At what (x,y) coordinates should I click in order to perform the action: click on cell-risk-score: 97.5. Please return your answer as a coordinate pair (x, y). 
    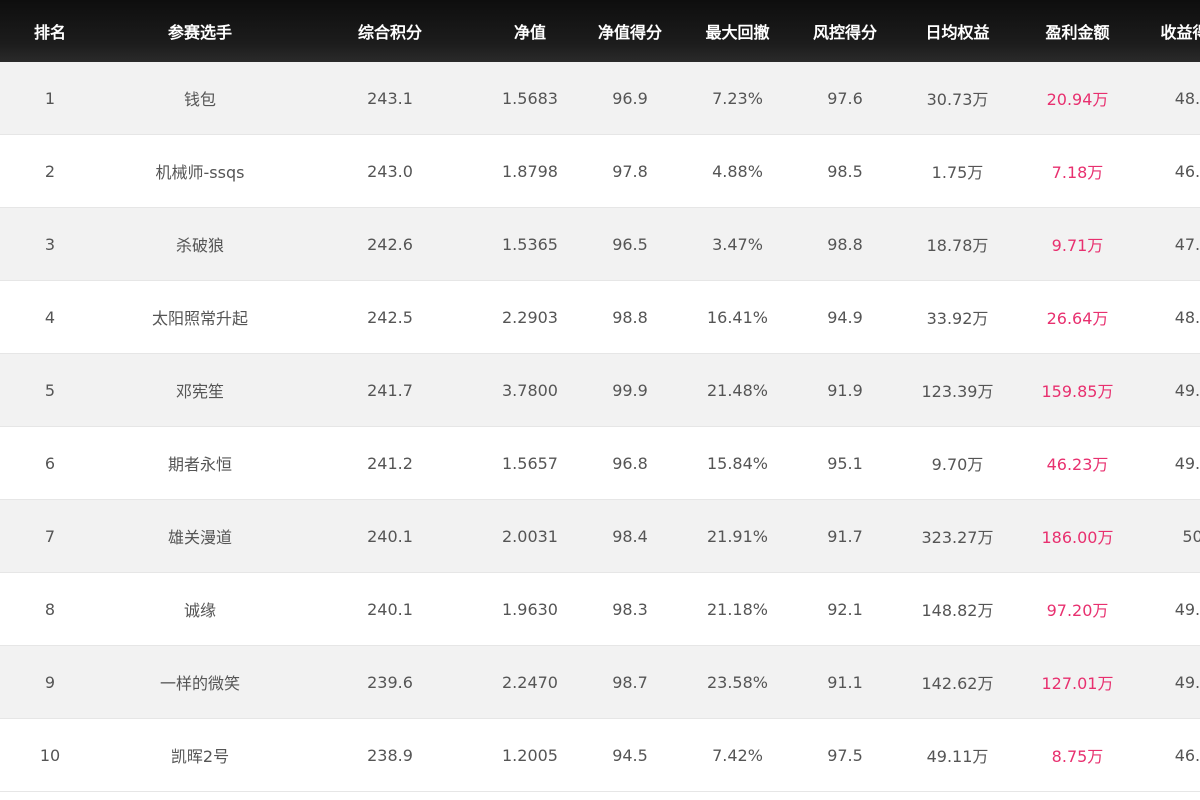
    Looking at the image, I should click on (845, 755).